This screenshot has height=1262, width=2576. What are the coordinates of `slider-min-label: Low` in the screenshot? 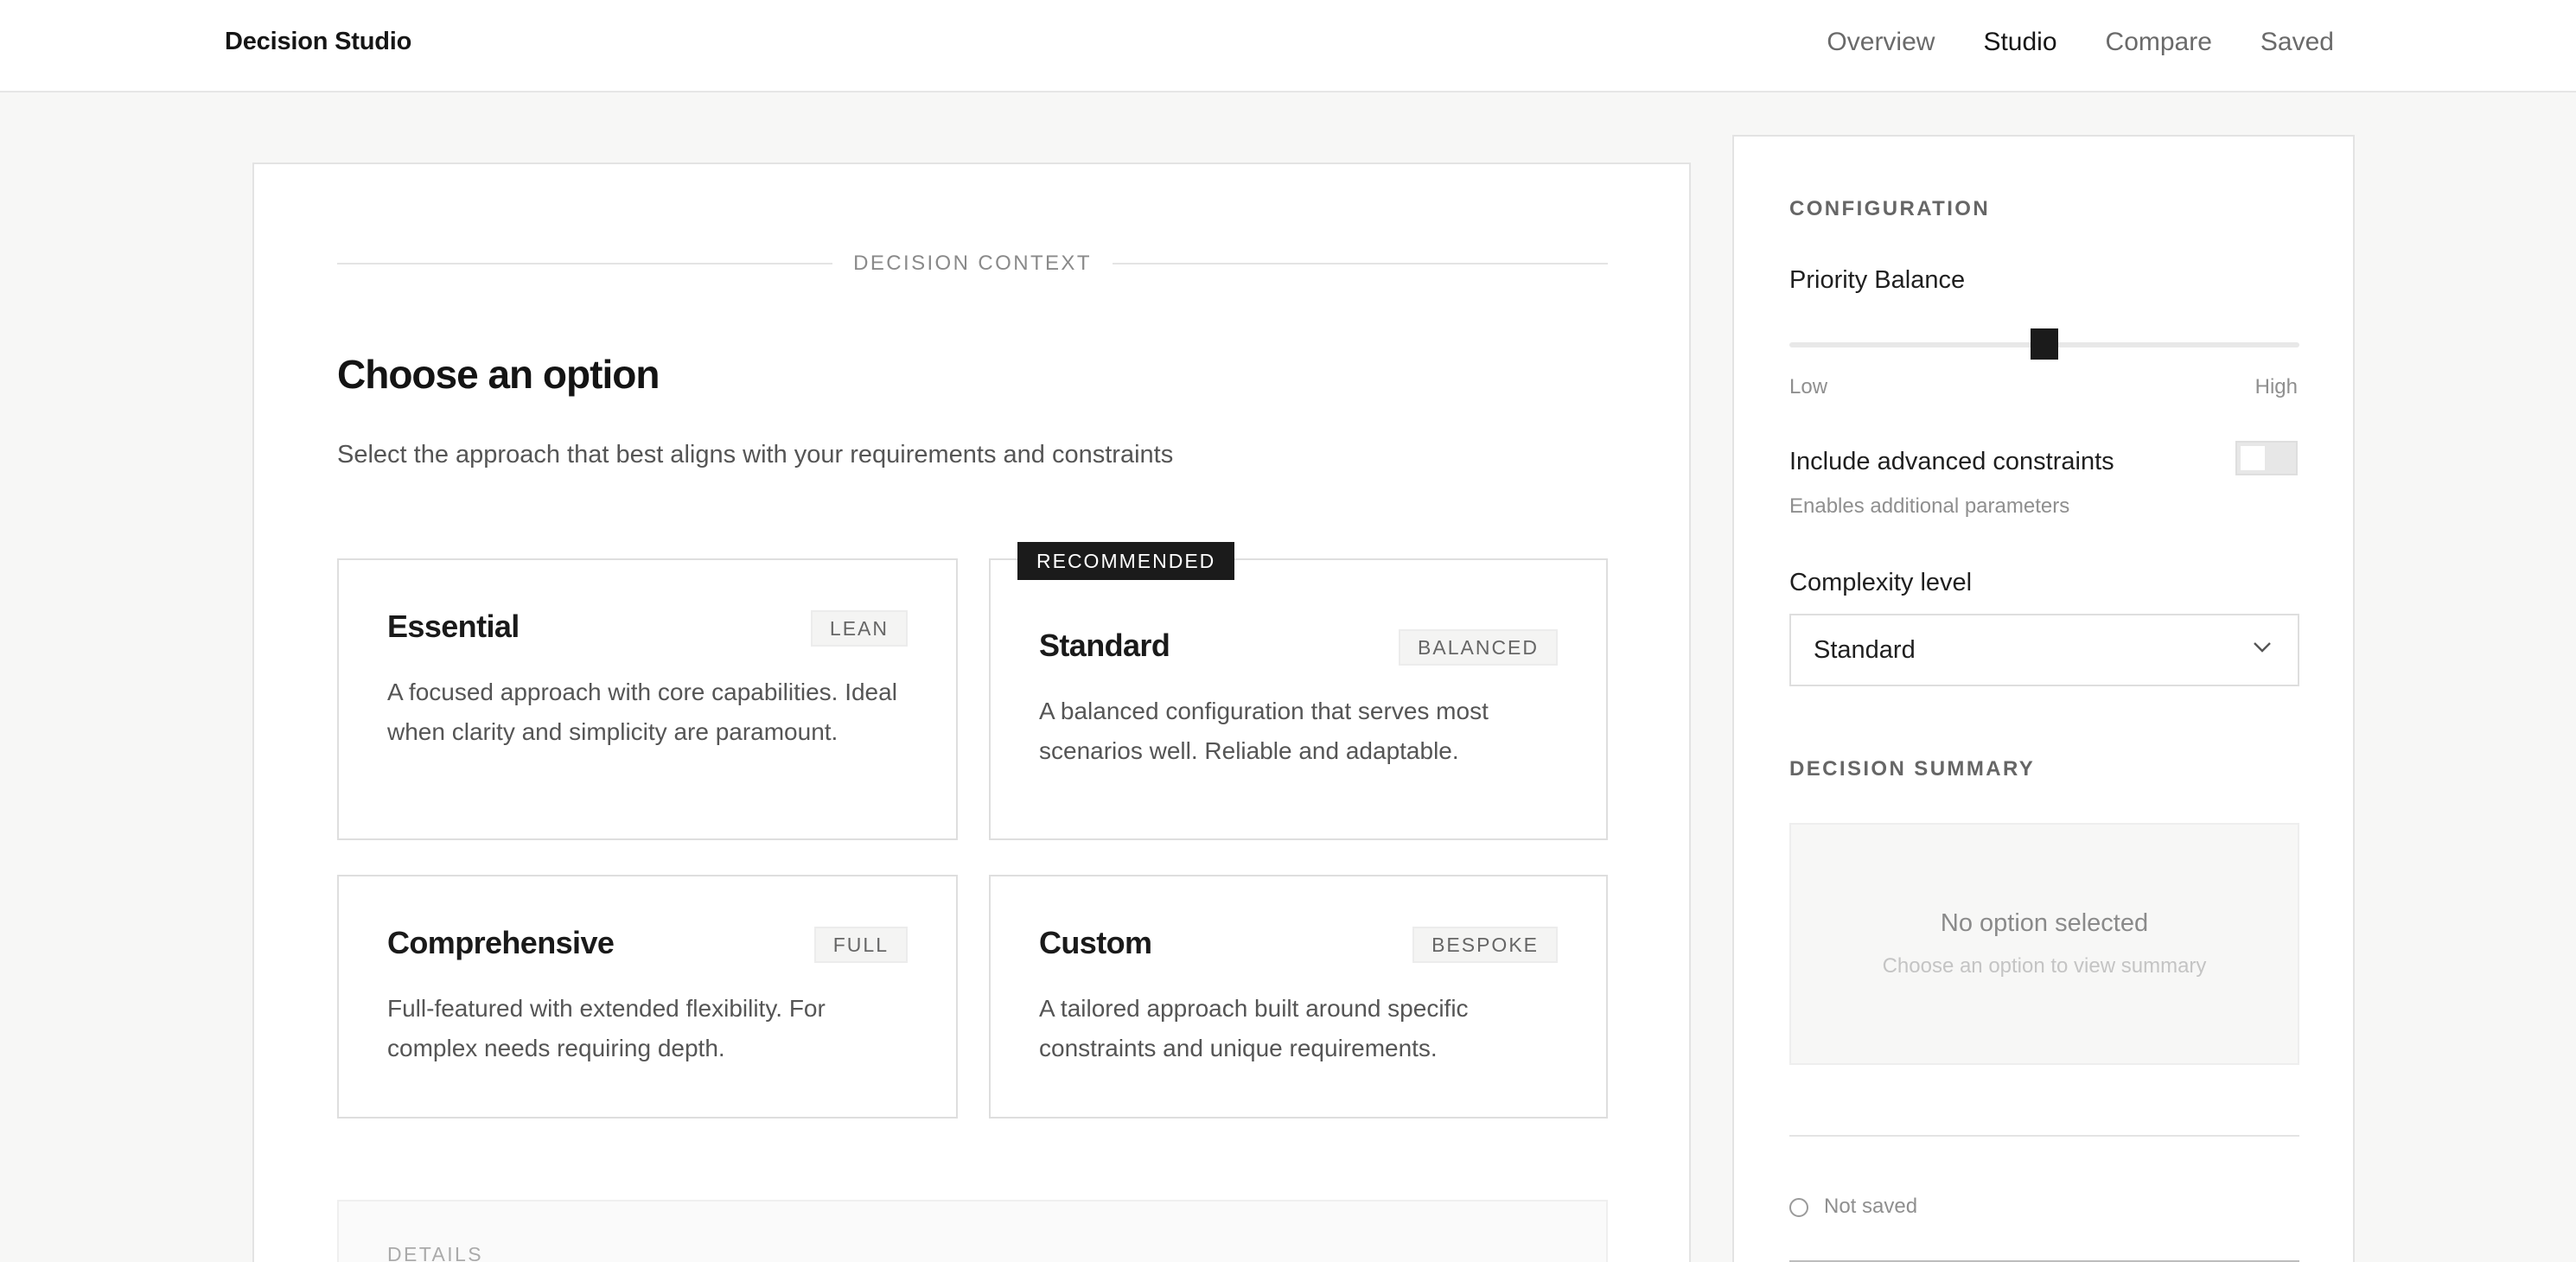 It's located at (1808, 386).